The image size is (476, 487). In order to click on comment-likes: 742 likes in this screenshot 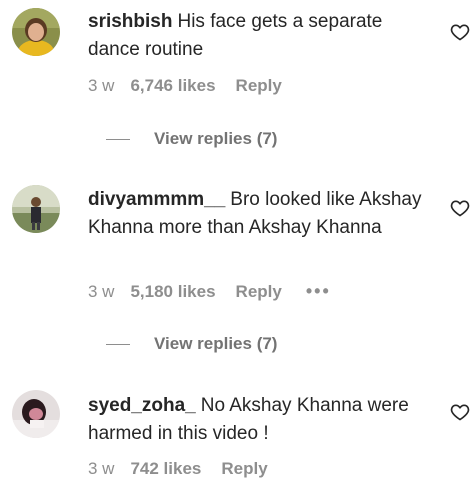, I will do `click(165, 469)`.